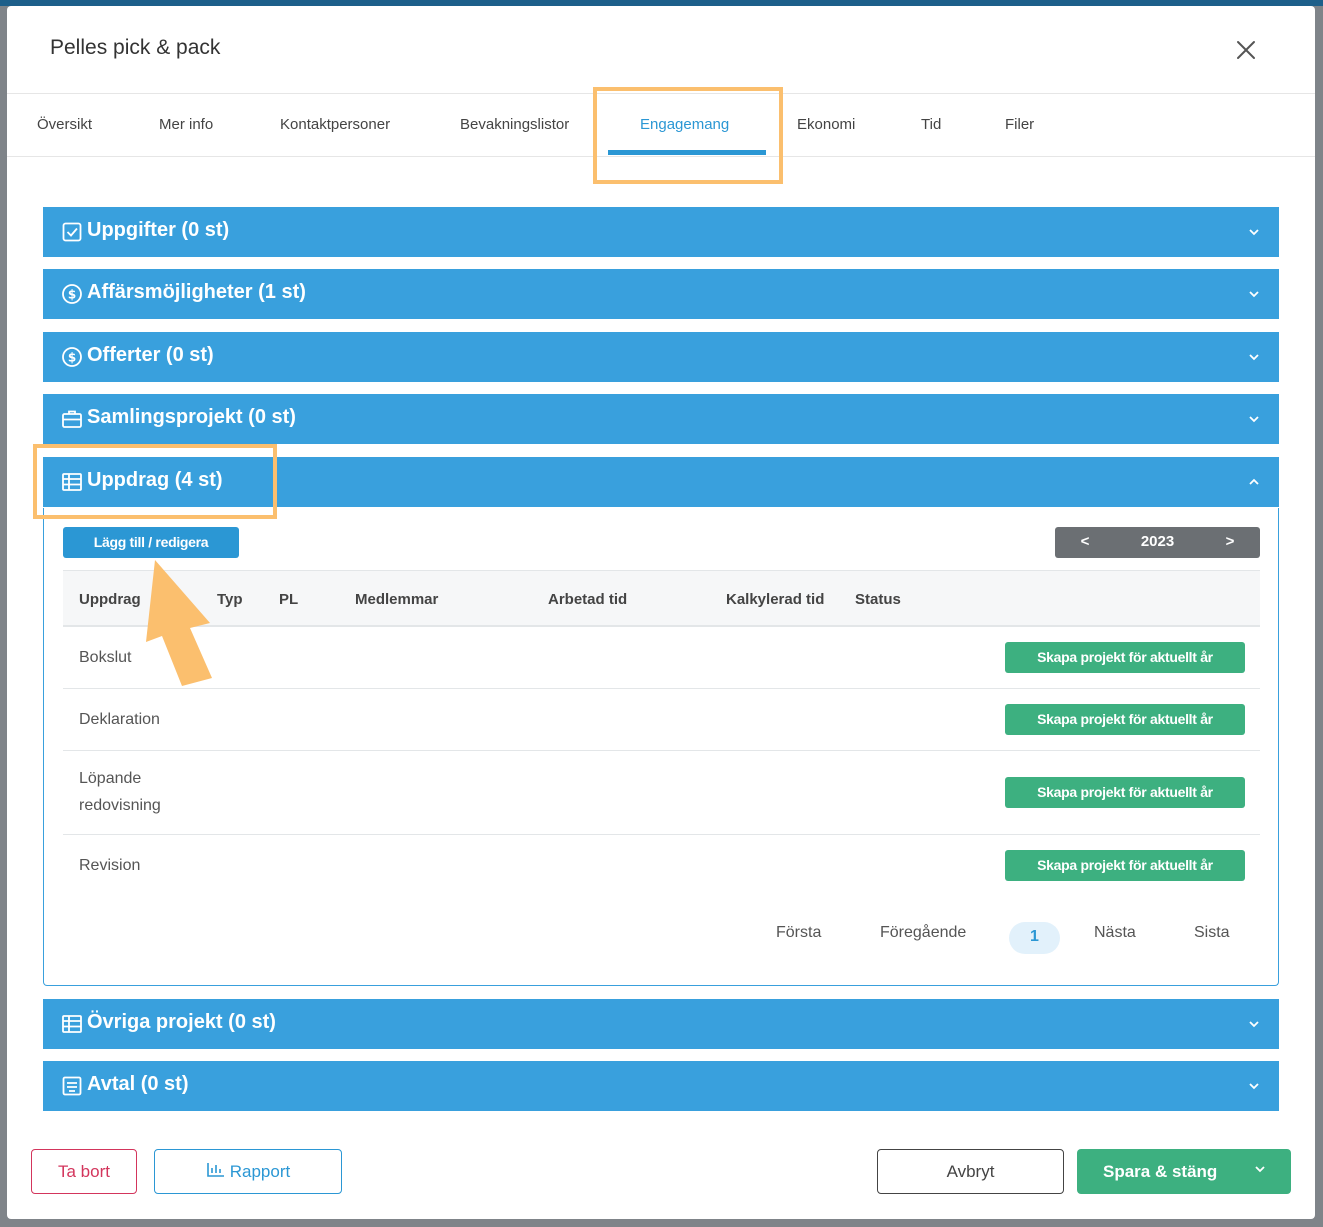  What do you see at coordinates (105, 657) in the screenshot?
I see `row-name: Bokslut` at bounding box center [105, 657].